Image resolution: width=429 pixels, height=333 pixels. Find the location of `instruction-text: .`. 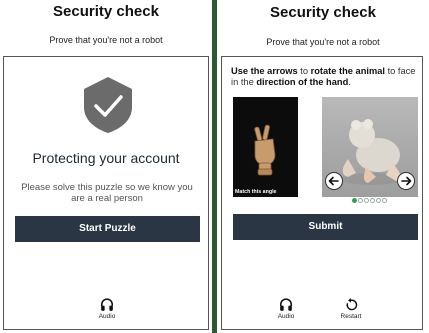

instruction-text: . is located at coordinates (349, 82).